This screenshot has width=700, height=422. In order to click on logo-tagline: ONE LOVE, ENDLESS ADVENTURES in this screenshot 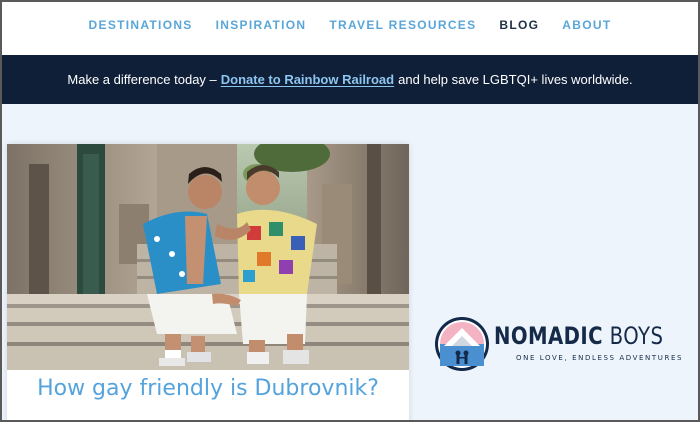, I will do `click(600, 358)`.